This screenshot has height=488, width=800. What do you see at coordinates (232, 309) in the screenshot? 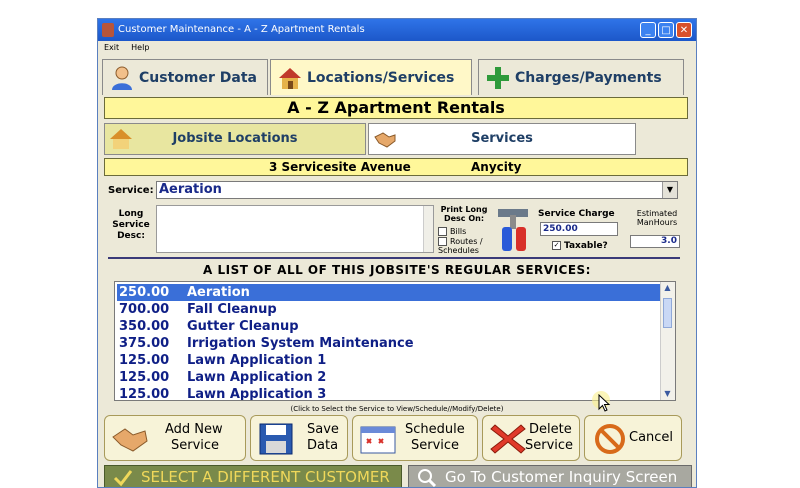
I see `list-item-name: Fall Cleanup` at bounding box center [232, 309].